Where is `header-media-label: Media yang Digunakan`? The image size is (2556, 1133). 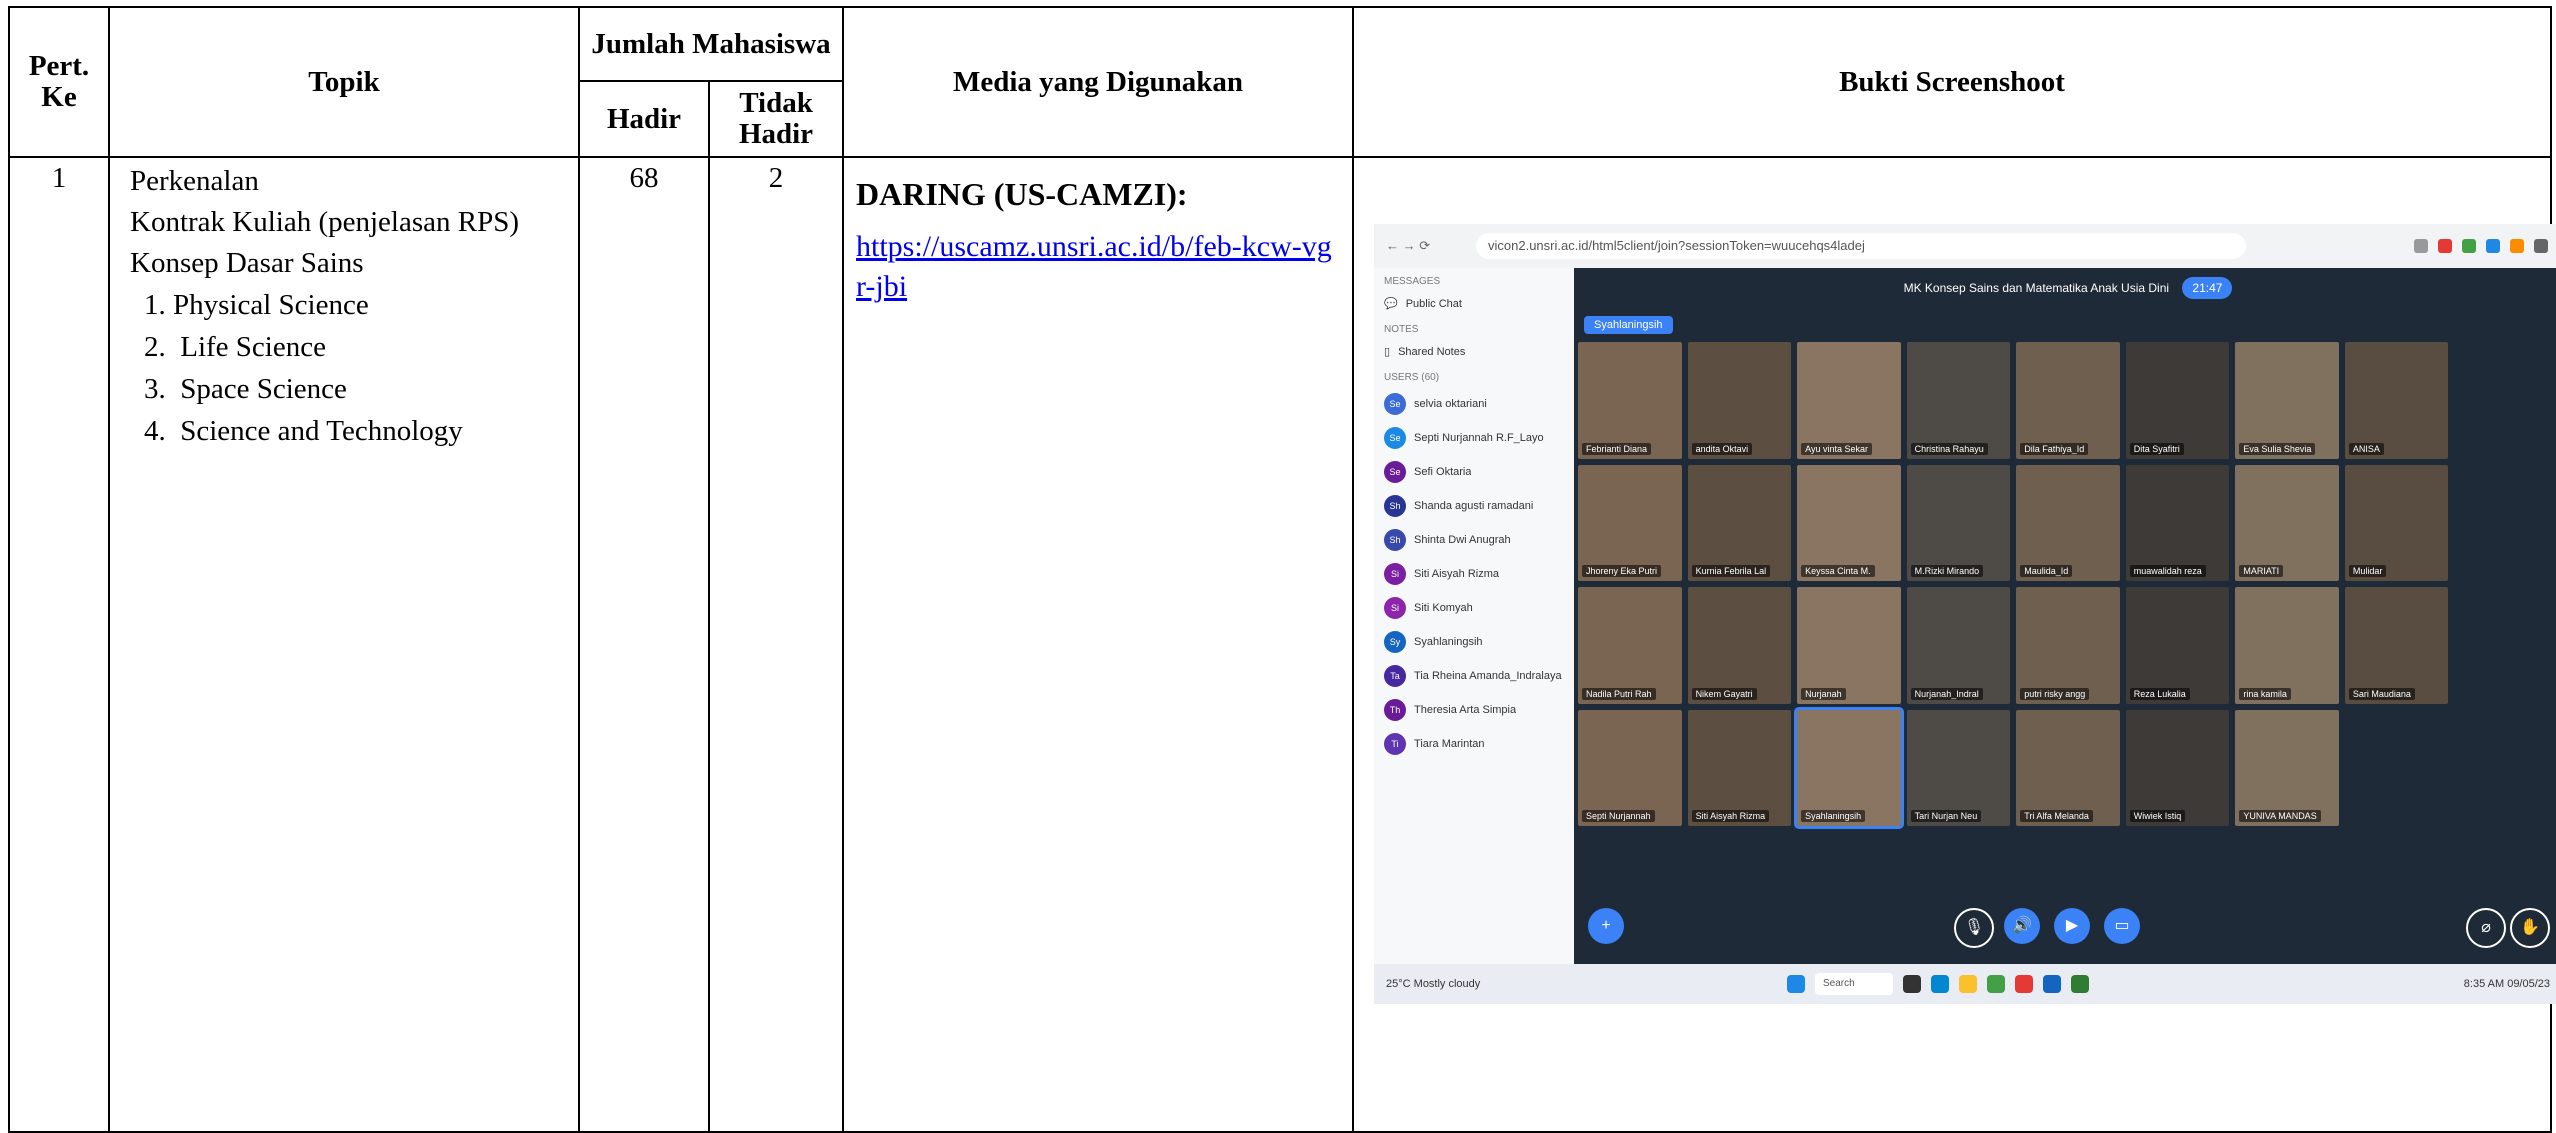
header-media-label: Media yang Digunakan is located at coordinates (1098, 81).